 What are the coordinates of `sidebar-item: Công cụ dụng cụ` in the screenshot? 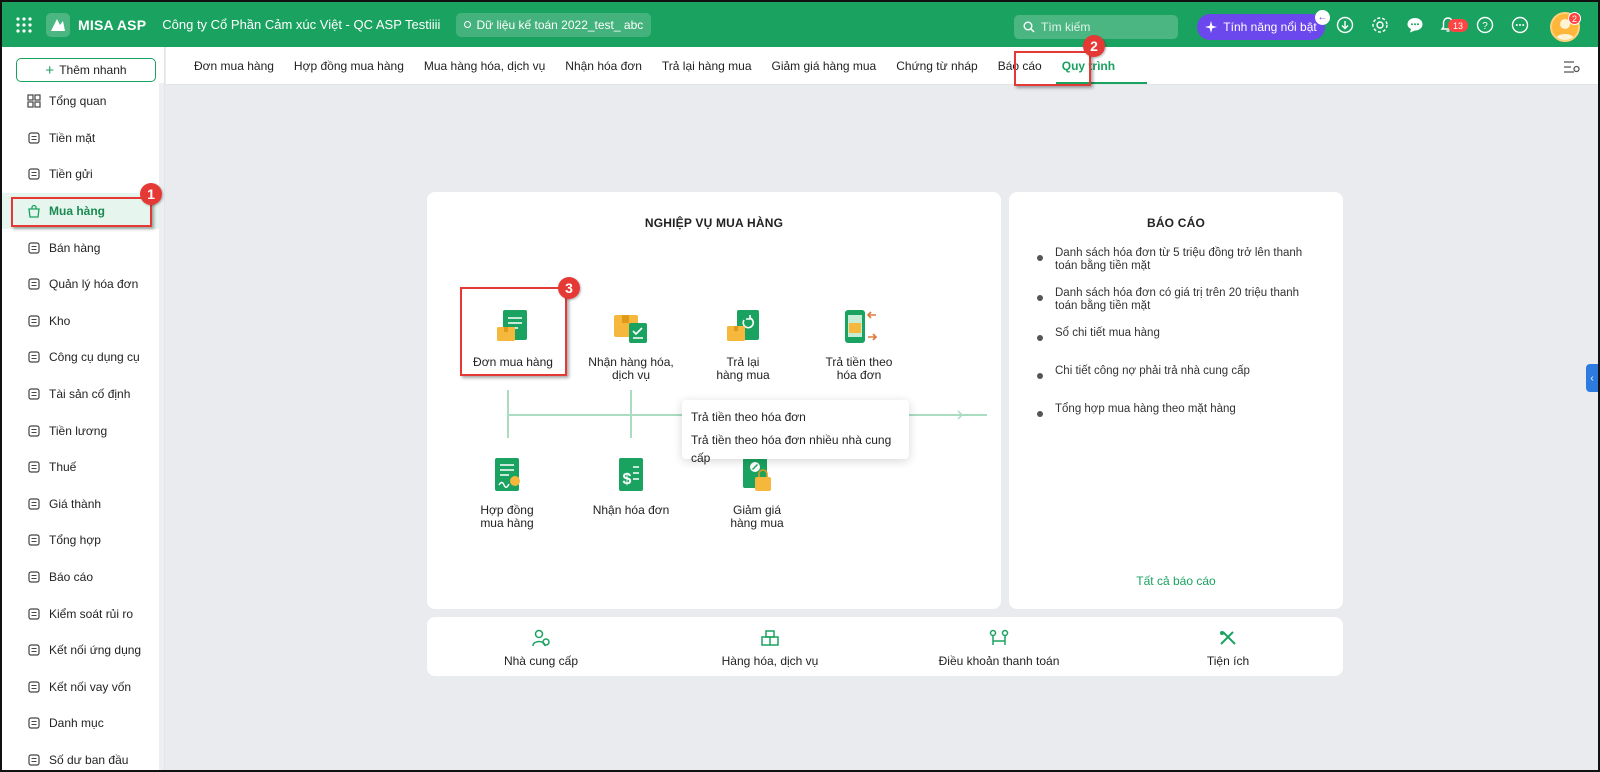 It's located at (80, 357).